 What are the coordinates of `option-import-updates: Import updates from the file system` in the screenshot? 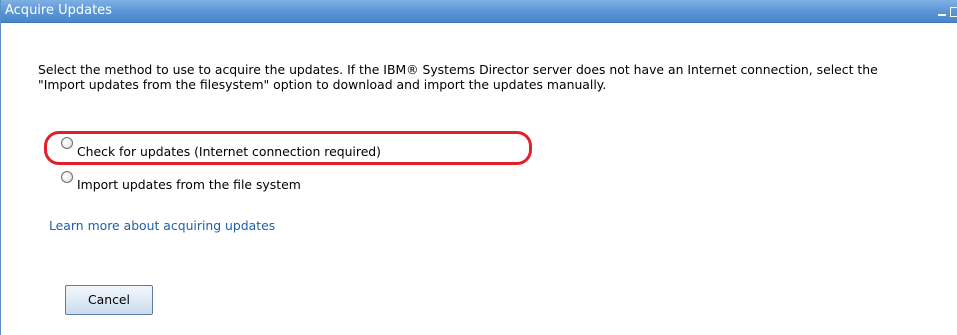 It's located at (181, 181).